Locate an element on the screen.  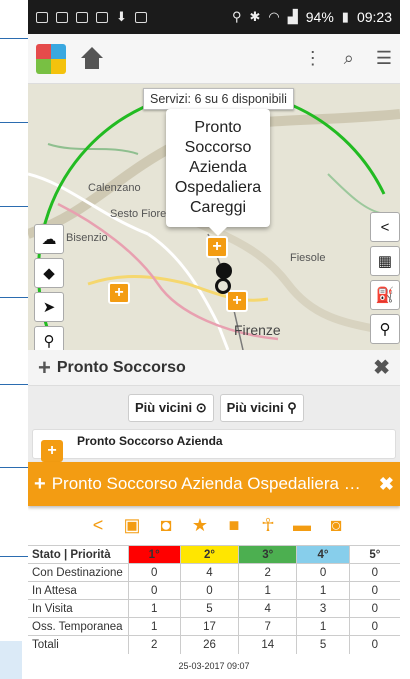
list-item: + Pronto Soccorso Azienda is located at coordinates (214, 445).